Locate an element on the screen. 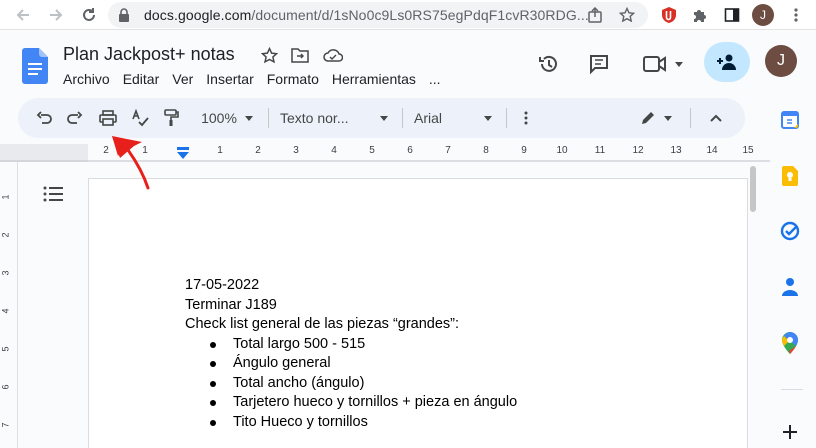  menu-ver: Ver is located at coordinates (182, 81).